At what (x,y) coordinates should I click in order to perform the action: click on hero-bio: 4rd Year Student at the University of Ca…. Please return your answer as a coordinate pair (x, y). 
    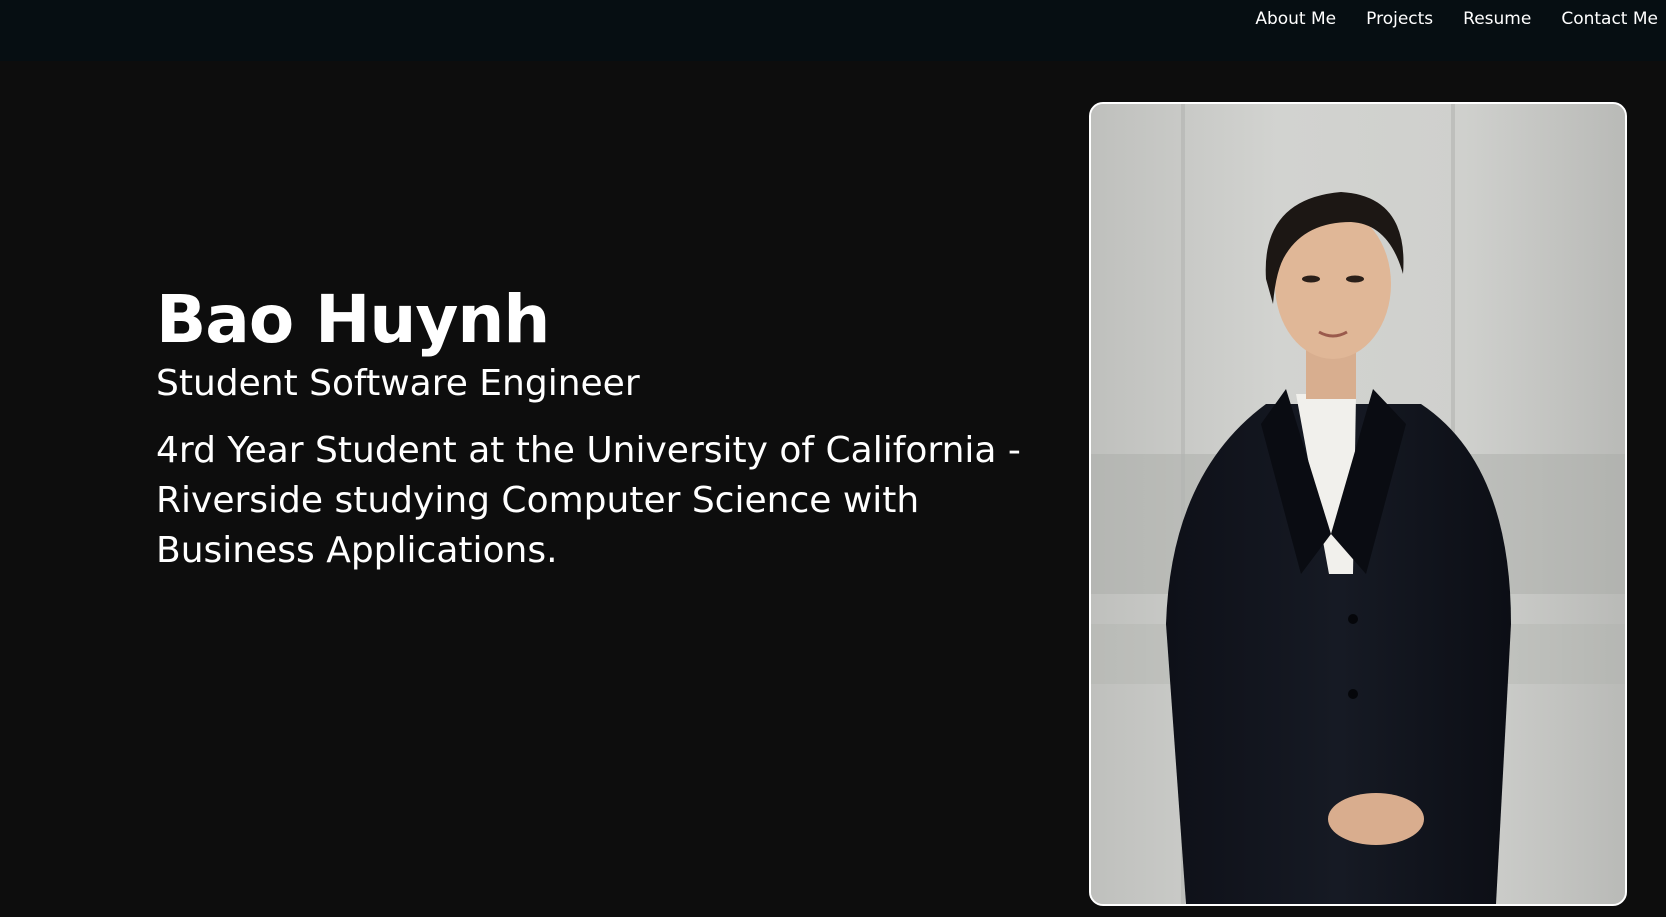
    Looking at the image, I should click on (588, 500).